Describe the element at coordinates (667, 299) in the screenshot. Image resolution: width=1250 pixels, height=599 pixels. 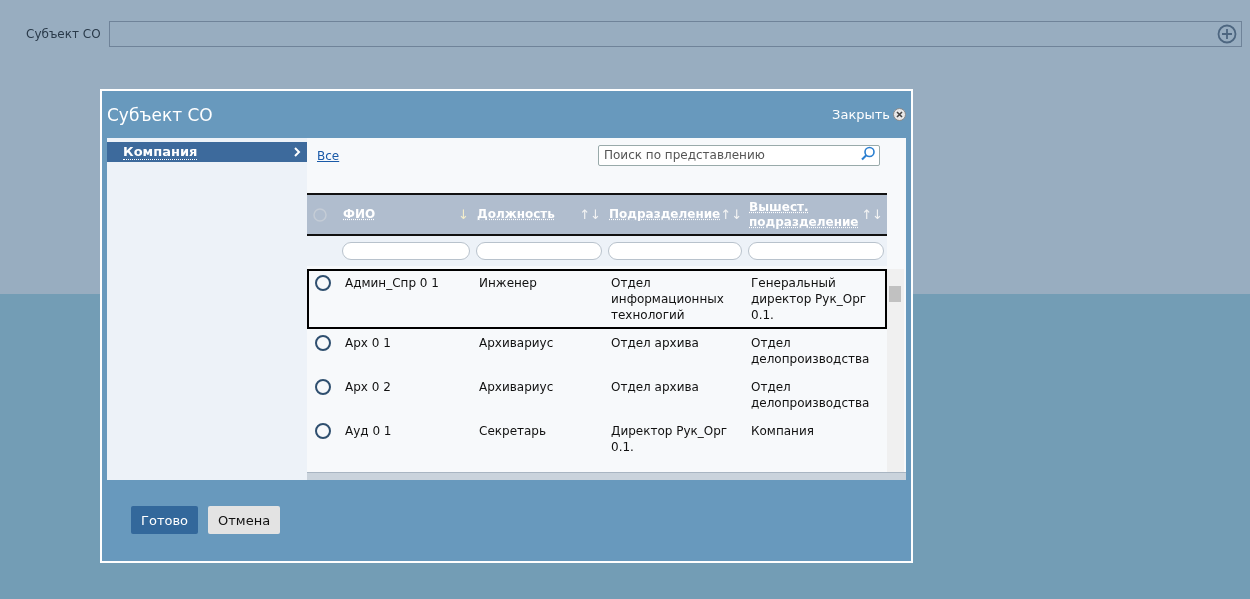
I see `table-cell-text: Отдел информационных технологий` at that location.